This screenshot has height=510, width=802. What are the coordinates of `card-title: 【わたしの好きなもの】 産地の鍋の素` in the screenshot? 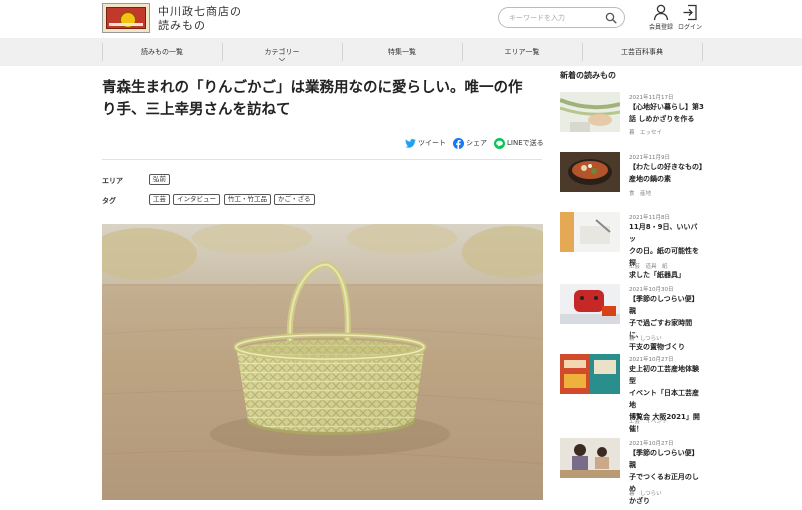 It's located at (667, 173).